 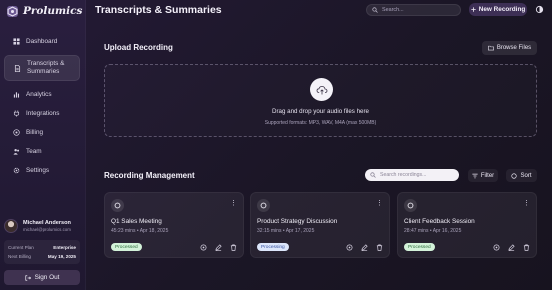 I want to click on sidebar-item-label: Integrations, so click(x=43, y=113).